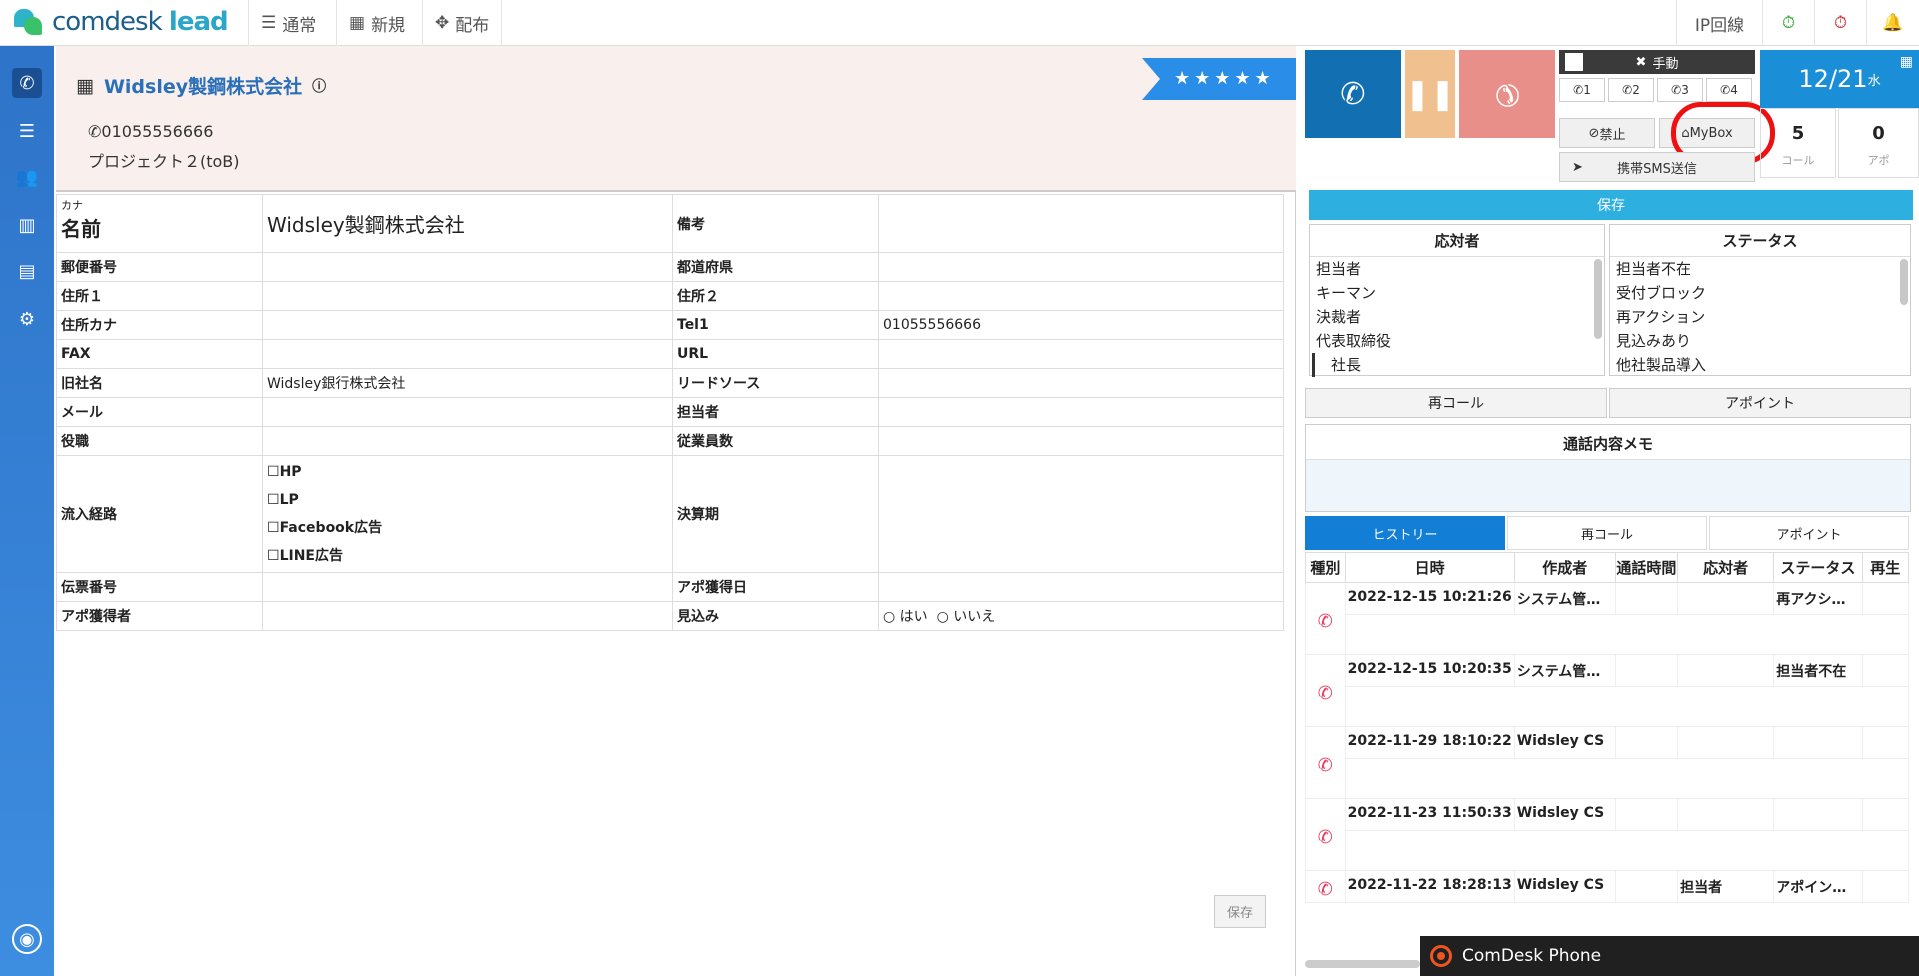 The image size is (1919, 976). I want to click on inflow-checkbox: ☐HP, so click(467, 472).